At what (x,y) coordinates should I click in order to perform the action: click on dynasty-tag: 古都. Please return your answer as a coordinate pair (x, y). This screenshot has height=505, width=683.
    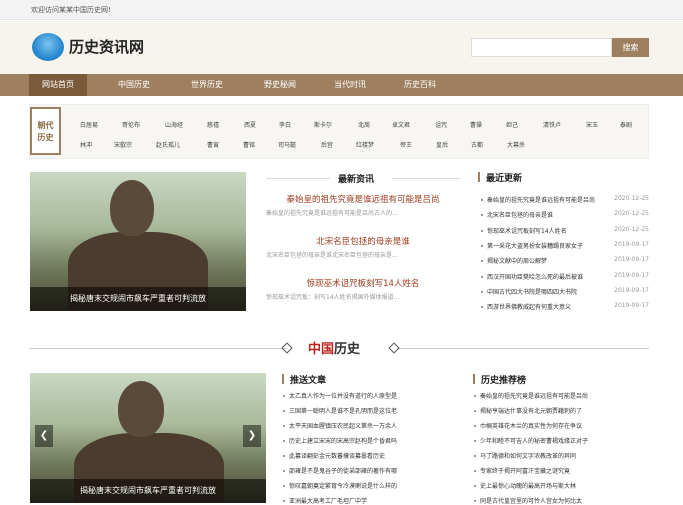
    Looking at the image, I should click on (477, 144).